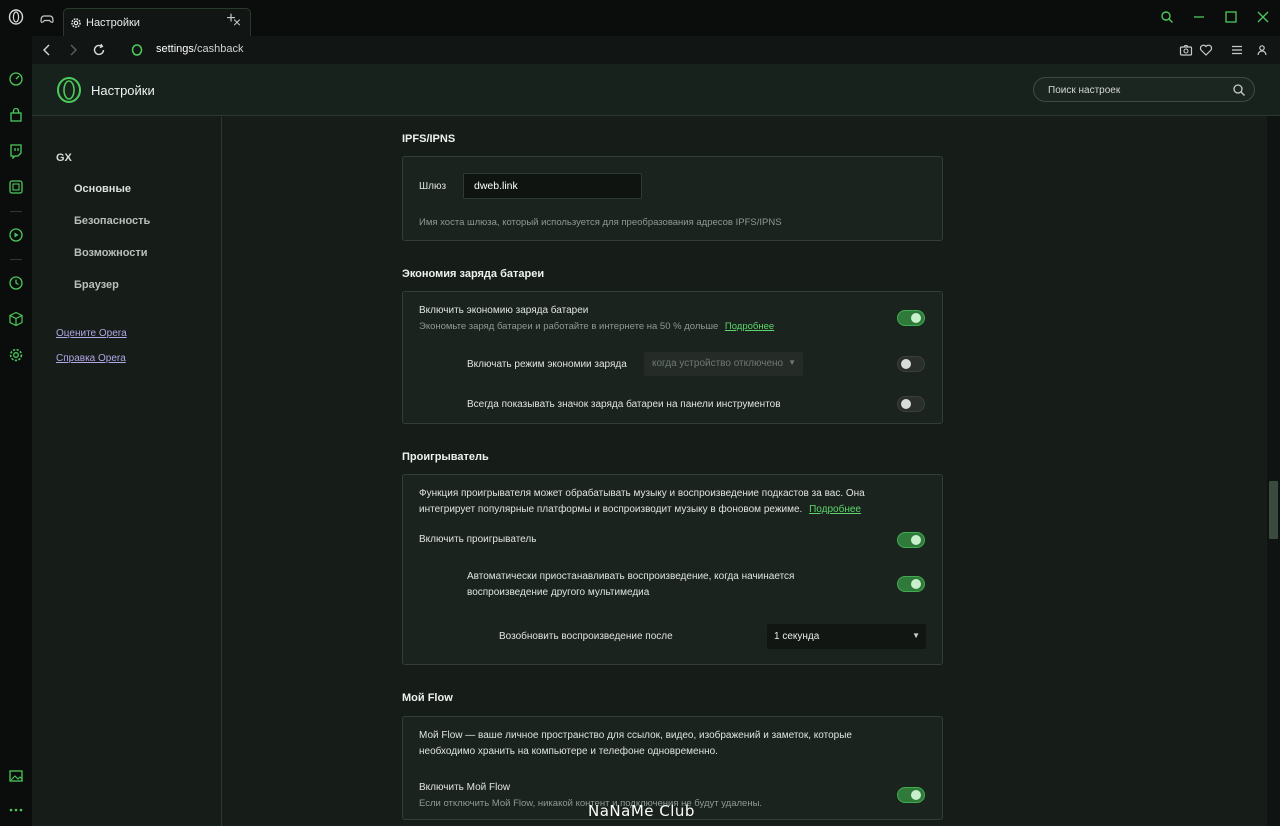 The width and height of the screenshot is (1280, 826). Describe the element at coordinates (552, 186) in the screenshot. I see `gateway-input: dweb.link` at that location.